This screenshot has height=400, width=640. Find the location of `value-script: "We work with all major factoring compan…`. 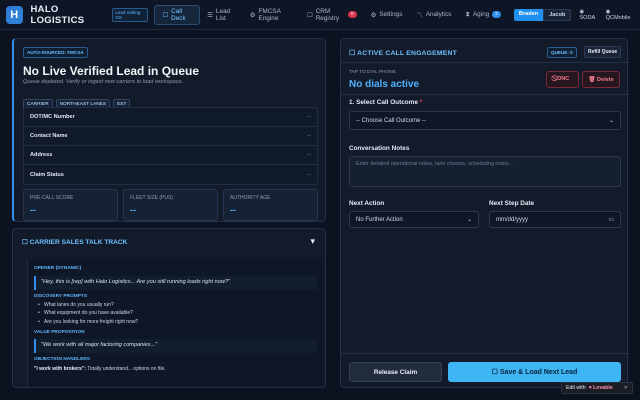

value-script: "We work with all major factoring compan… is located at coordinates (175, 346).